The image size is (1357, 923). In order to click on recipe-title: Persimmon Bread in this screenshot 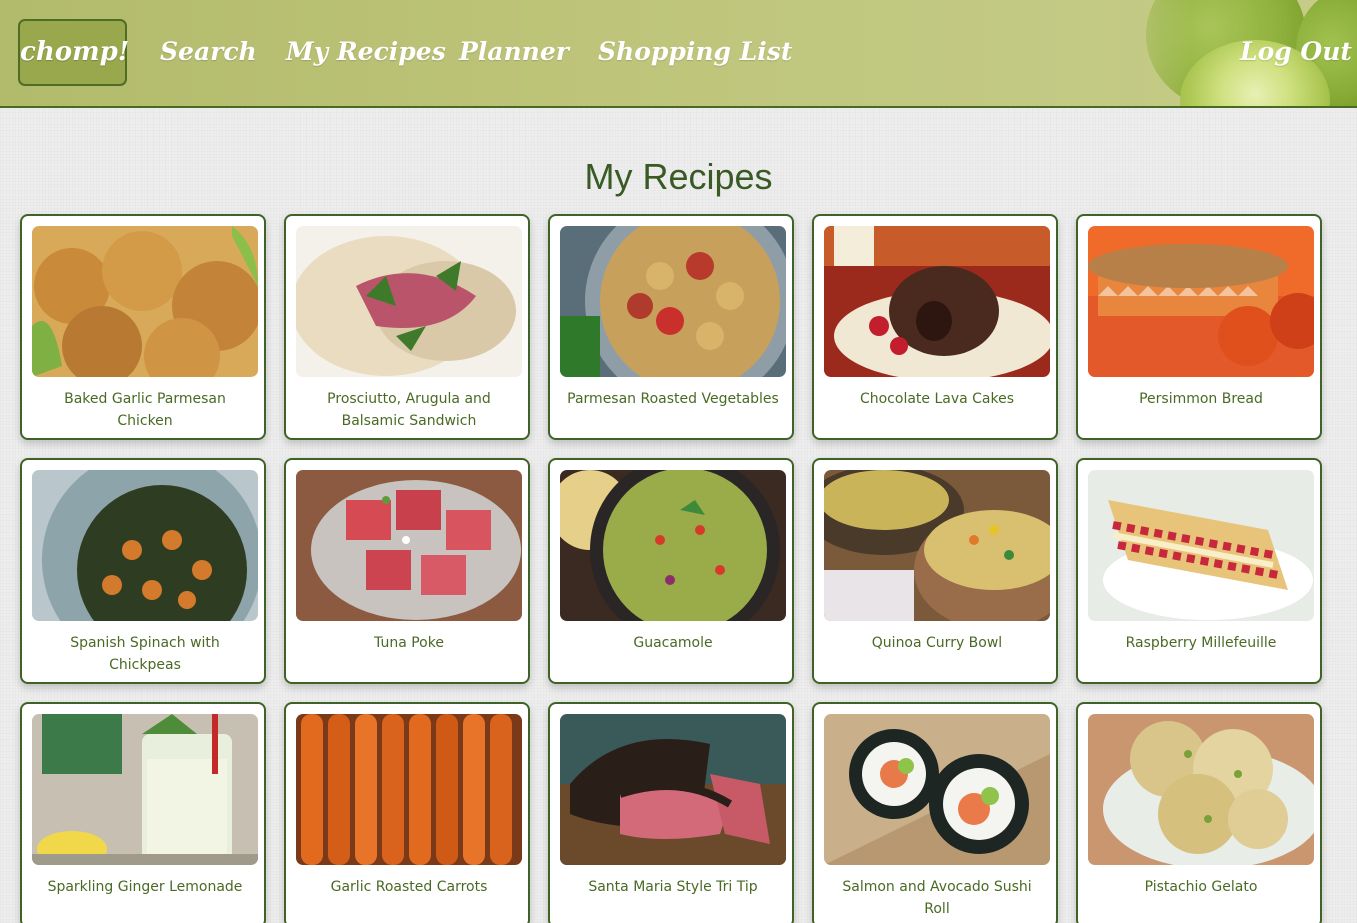, I will do `click(1201, 399)`.